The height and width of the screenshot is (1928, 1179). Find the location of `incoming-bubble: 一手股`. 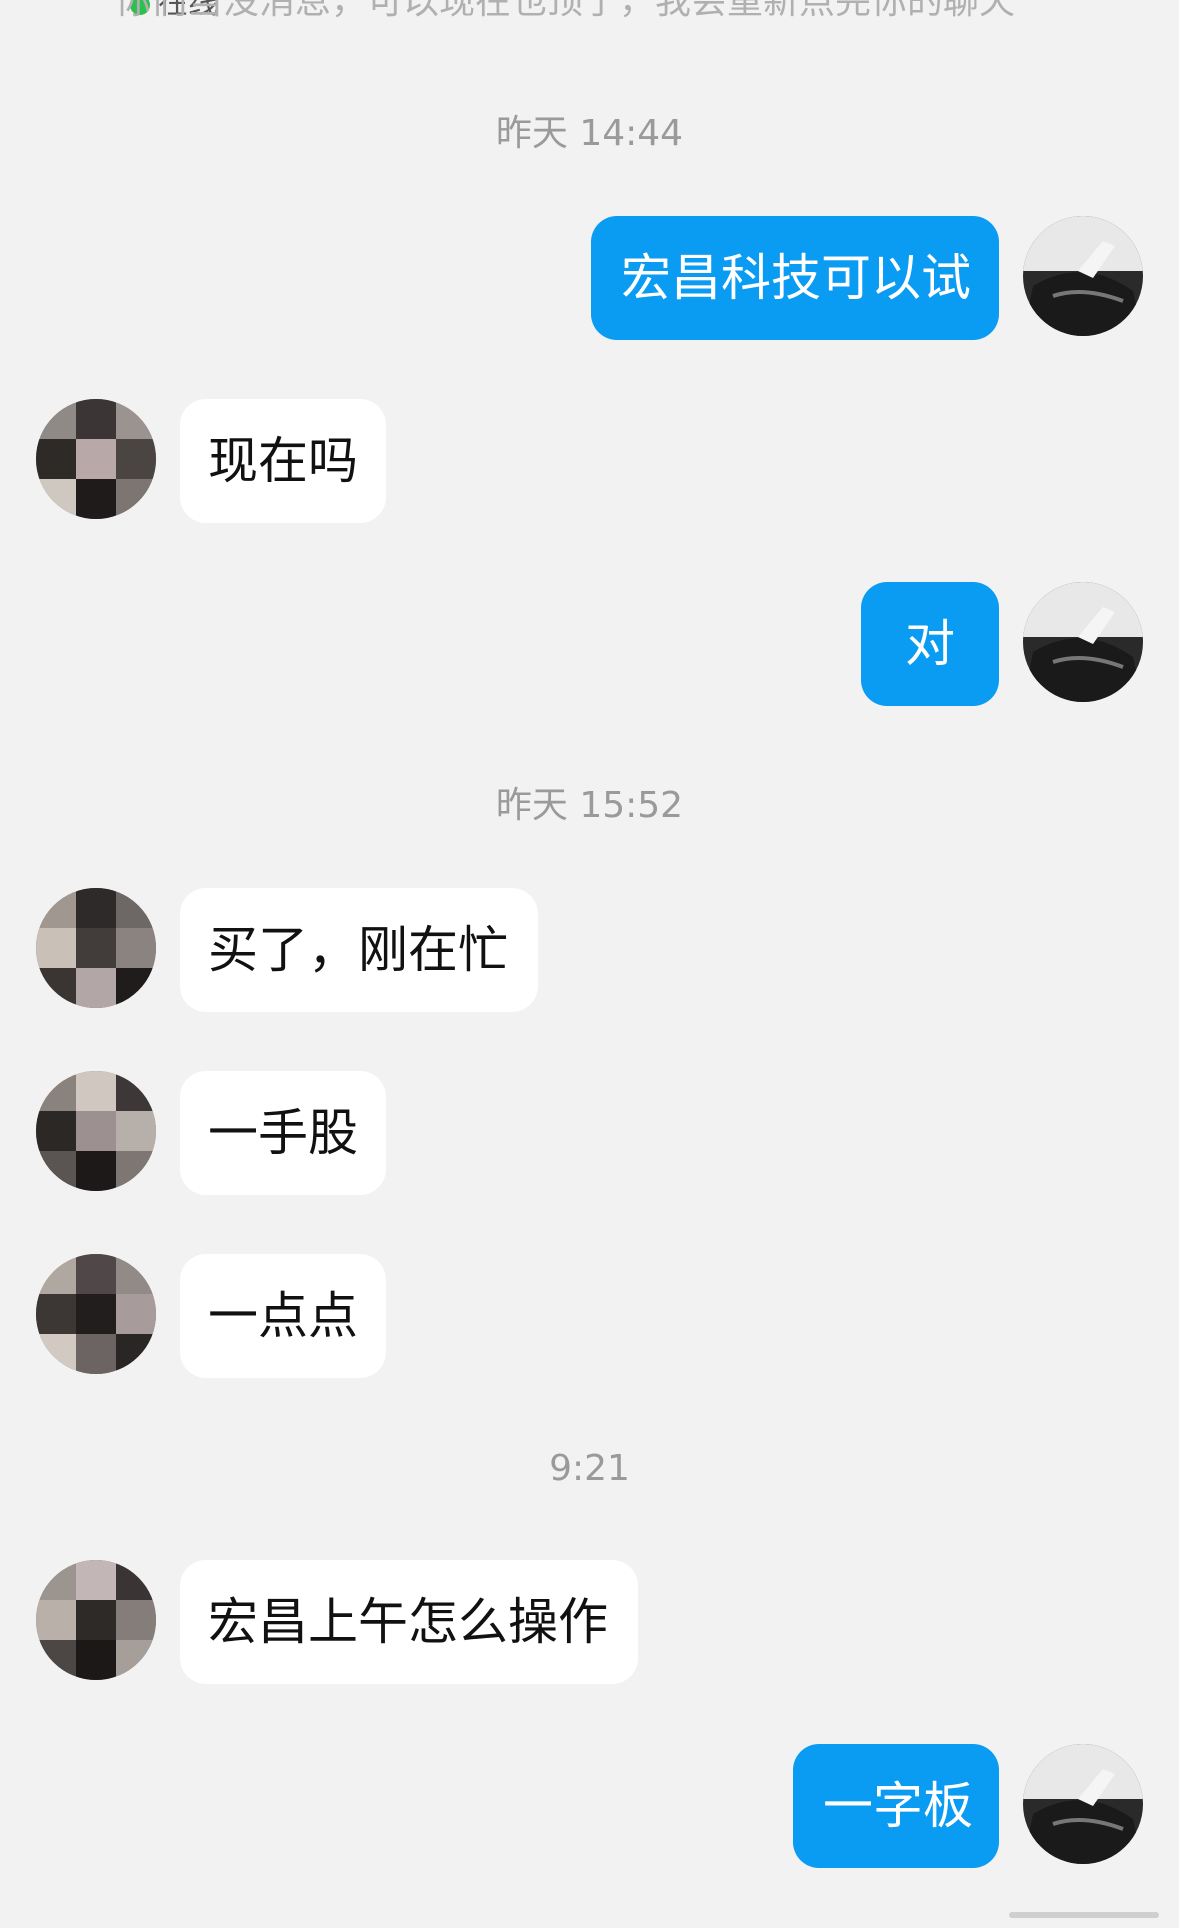

incoming-bubble: 一手股 is located at coordinates (283, 1133).